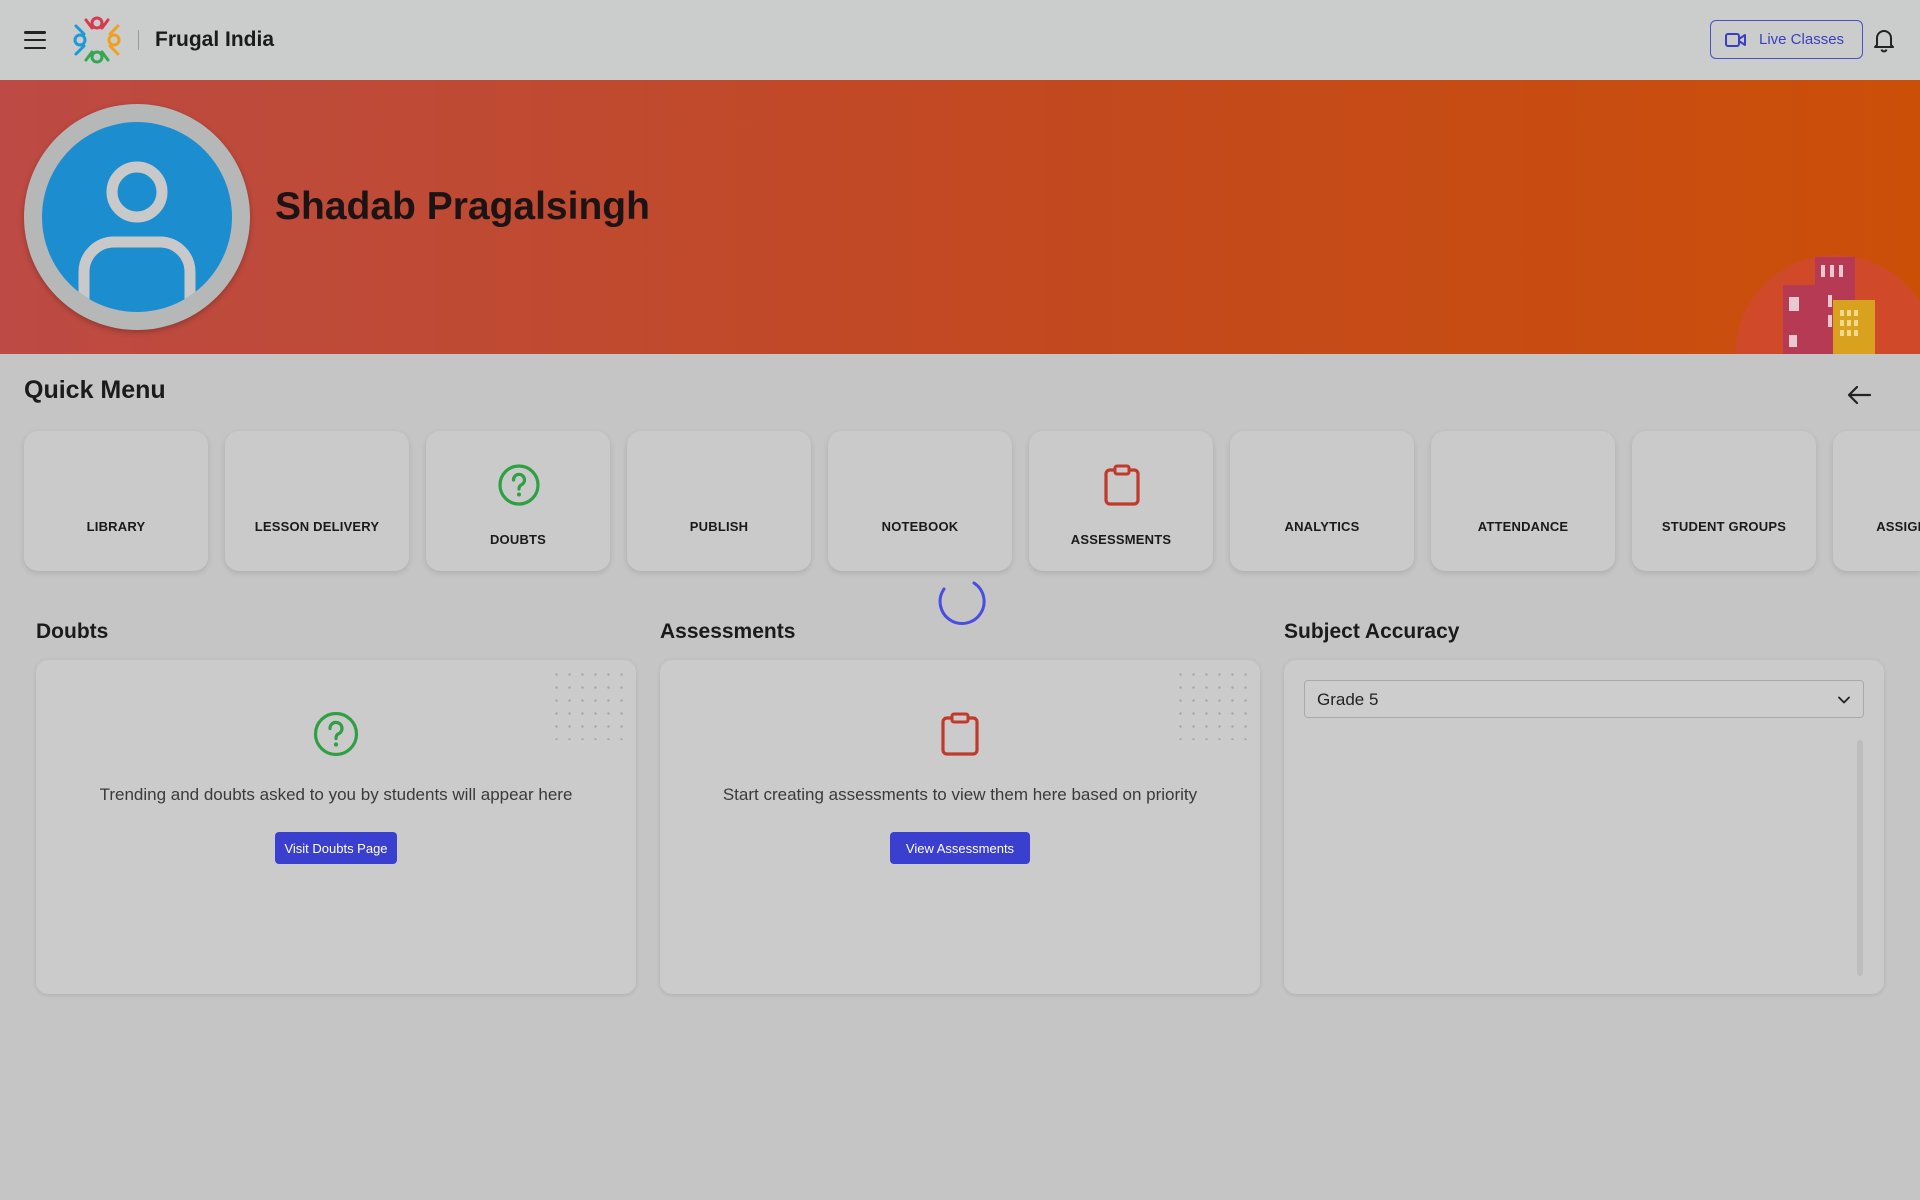 The height and width of the screenshot is (1200, 1920). Describe the element at coordinates (1584, 699) in the screenshot. I see `grade-select: Grade 5` at that location.